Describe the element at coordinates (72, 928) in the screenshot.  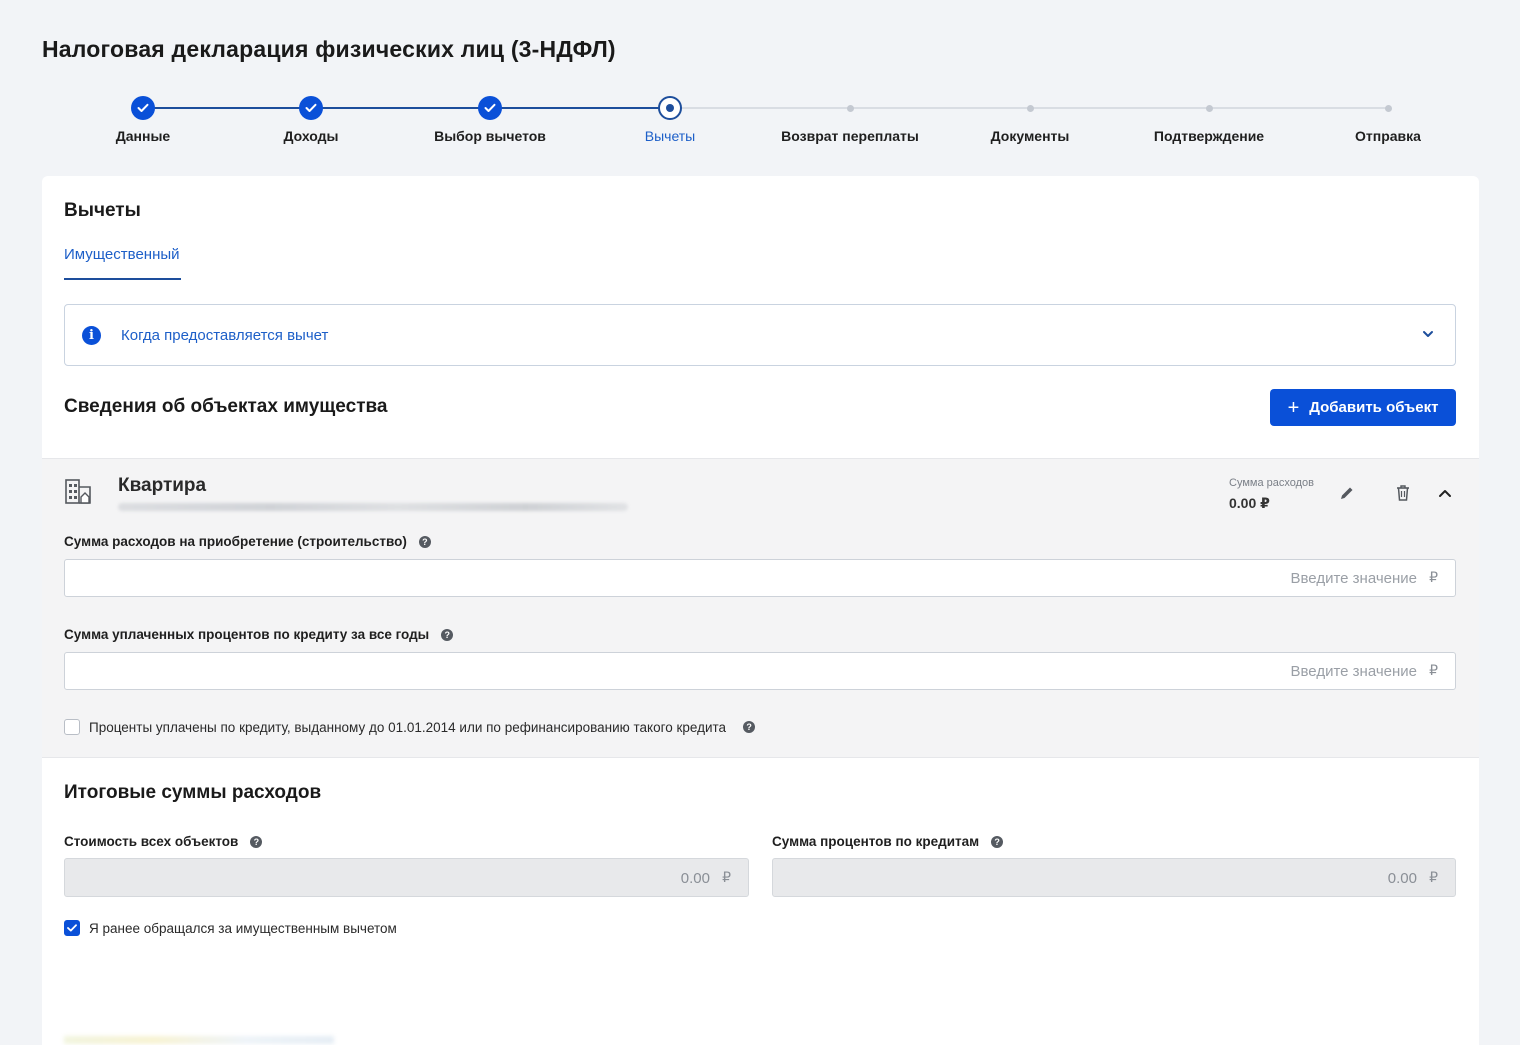
I see `previous-deduction-checkbox` at that location.